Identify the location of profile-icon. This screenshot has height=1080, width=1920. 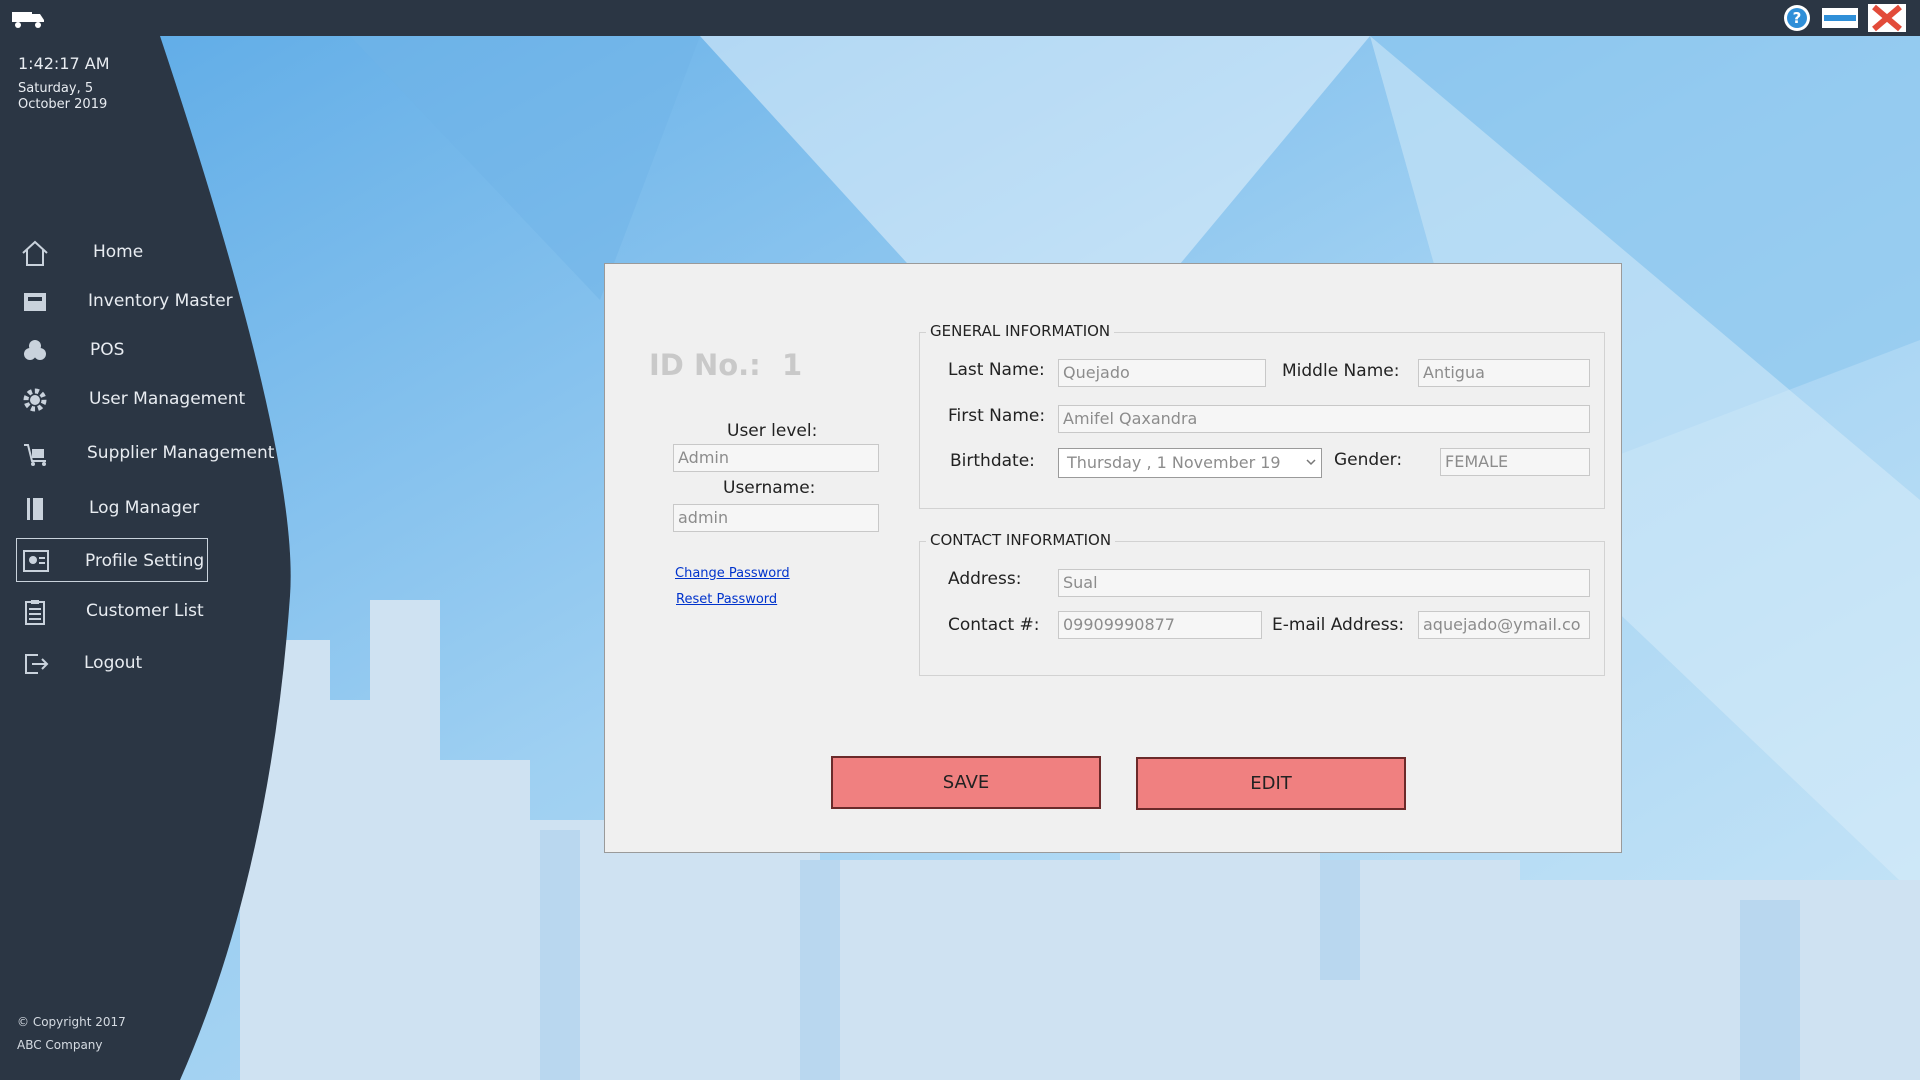
(36, 561).